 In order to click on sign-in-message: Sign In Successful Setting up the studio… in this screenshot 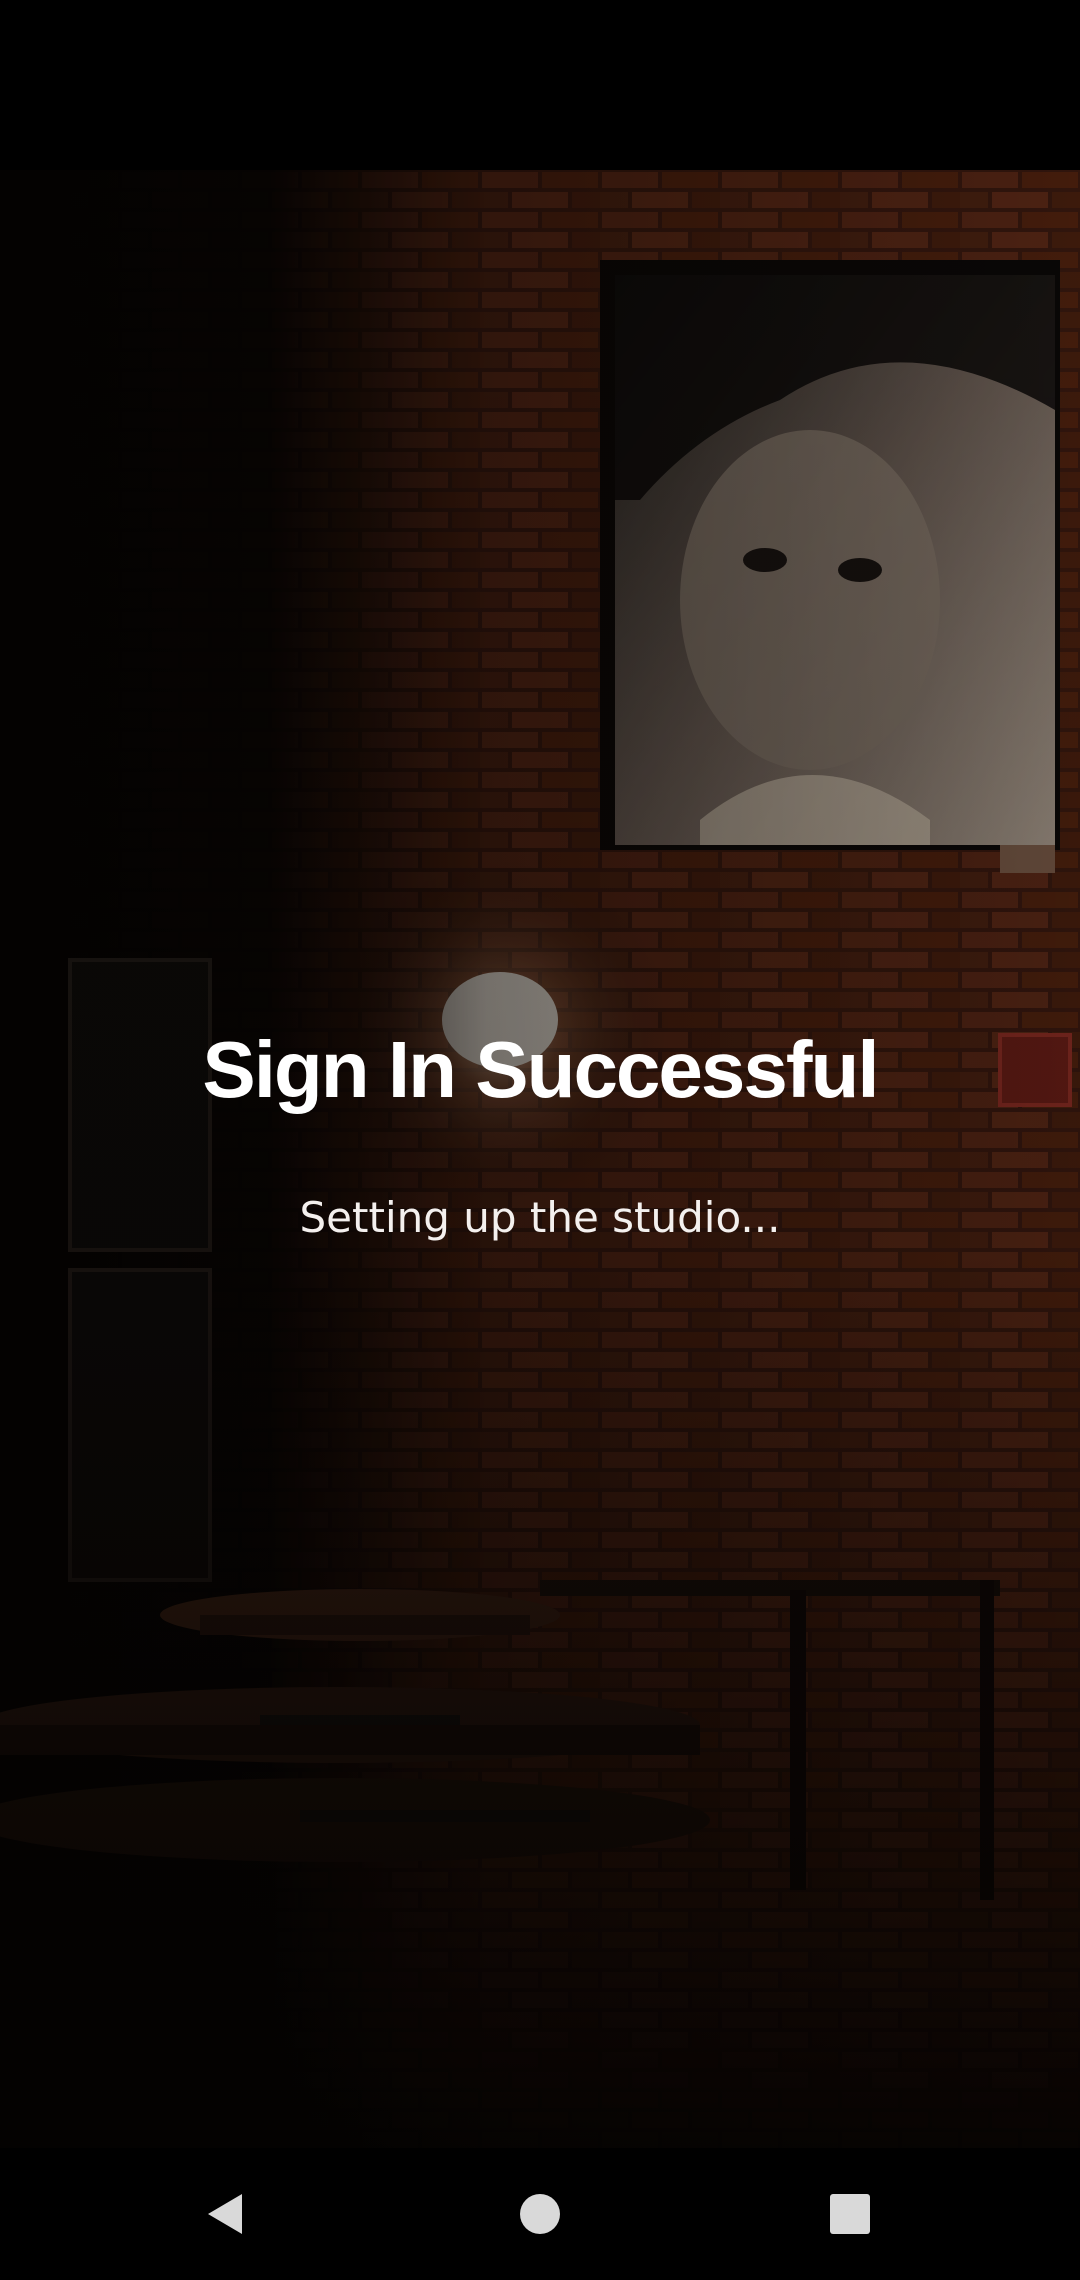, I will do `click(540, 1133)`.